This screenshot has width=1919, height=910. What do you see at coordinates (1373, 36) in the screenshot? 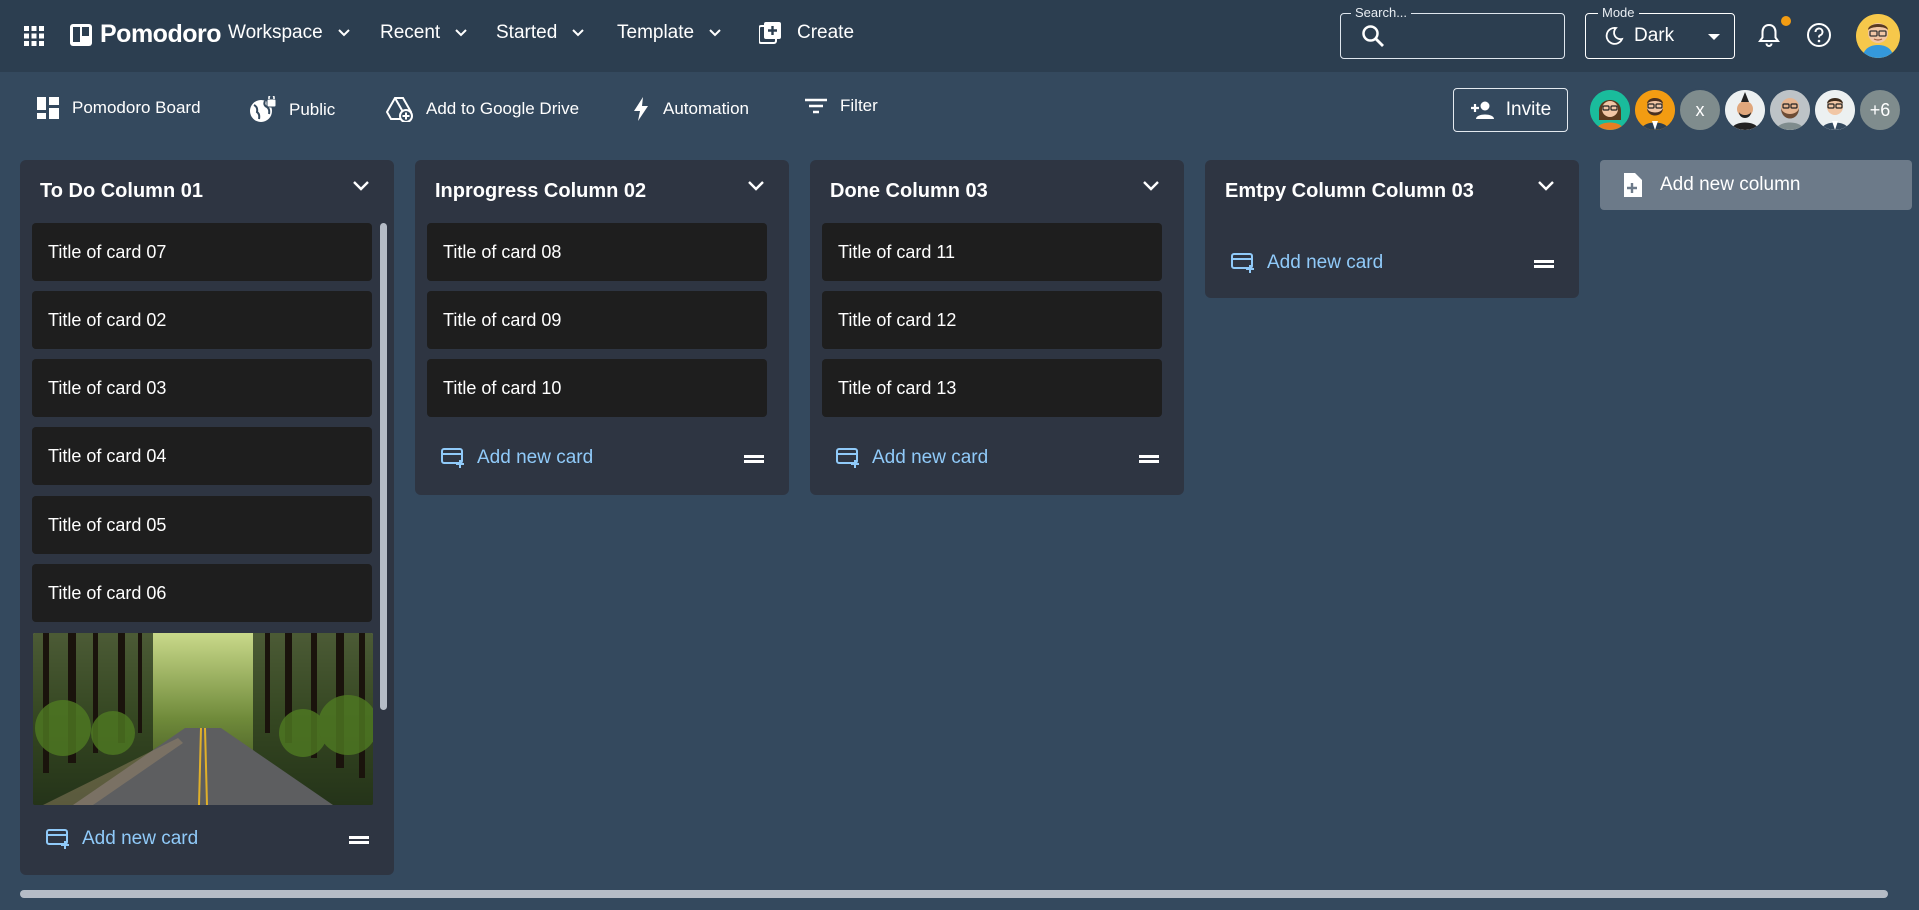
I see `search-icon` at bounding box center [1373, 36].